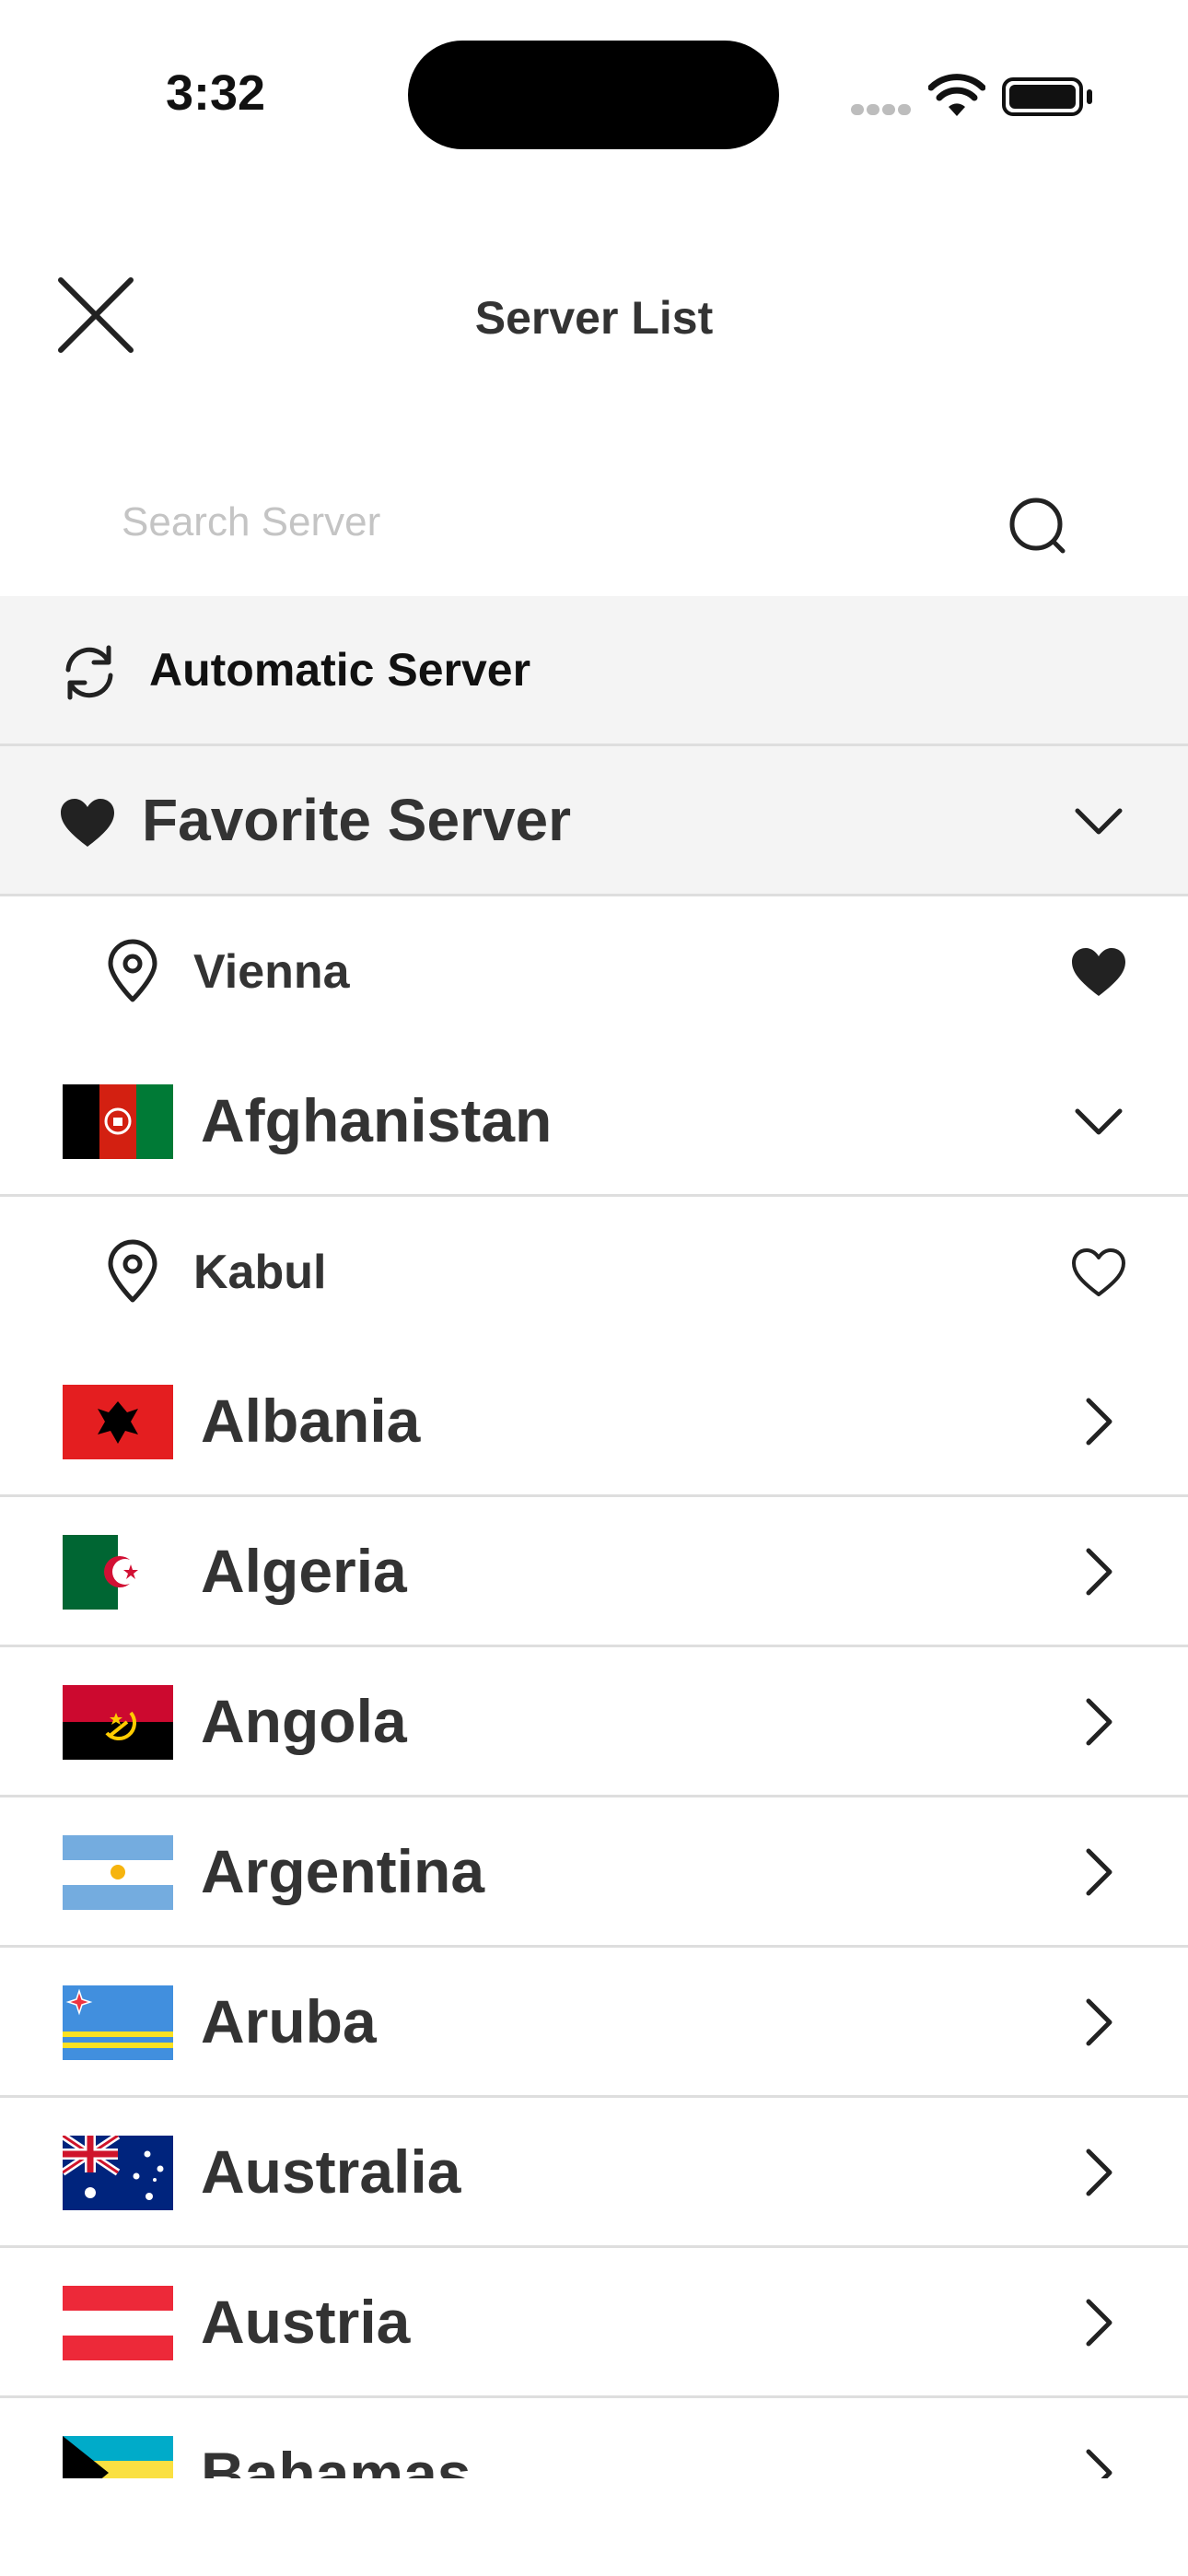 The height and width of the screenshot is (2576, 1188). Describe the element at coordinates (1042, 96) in the screenshot. I see `battery-icon` at that location.